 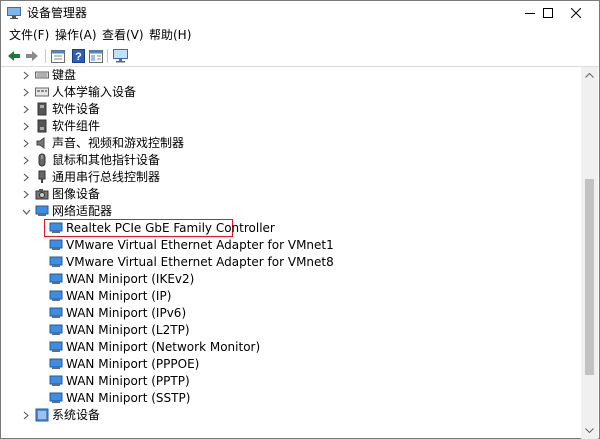 I want to click on forward-icon, so click(x=32, y=56).